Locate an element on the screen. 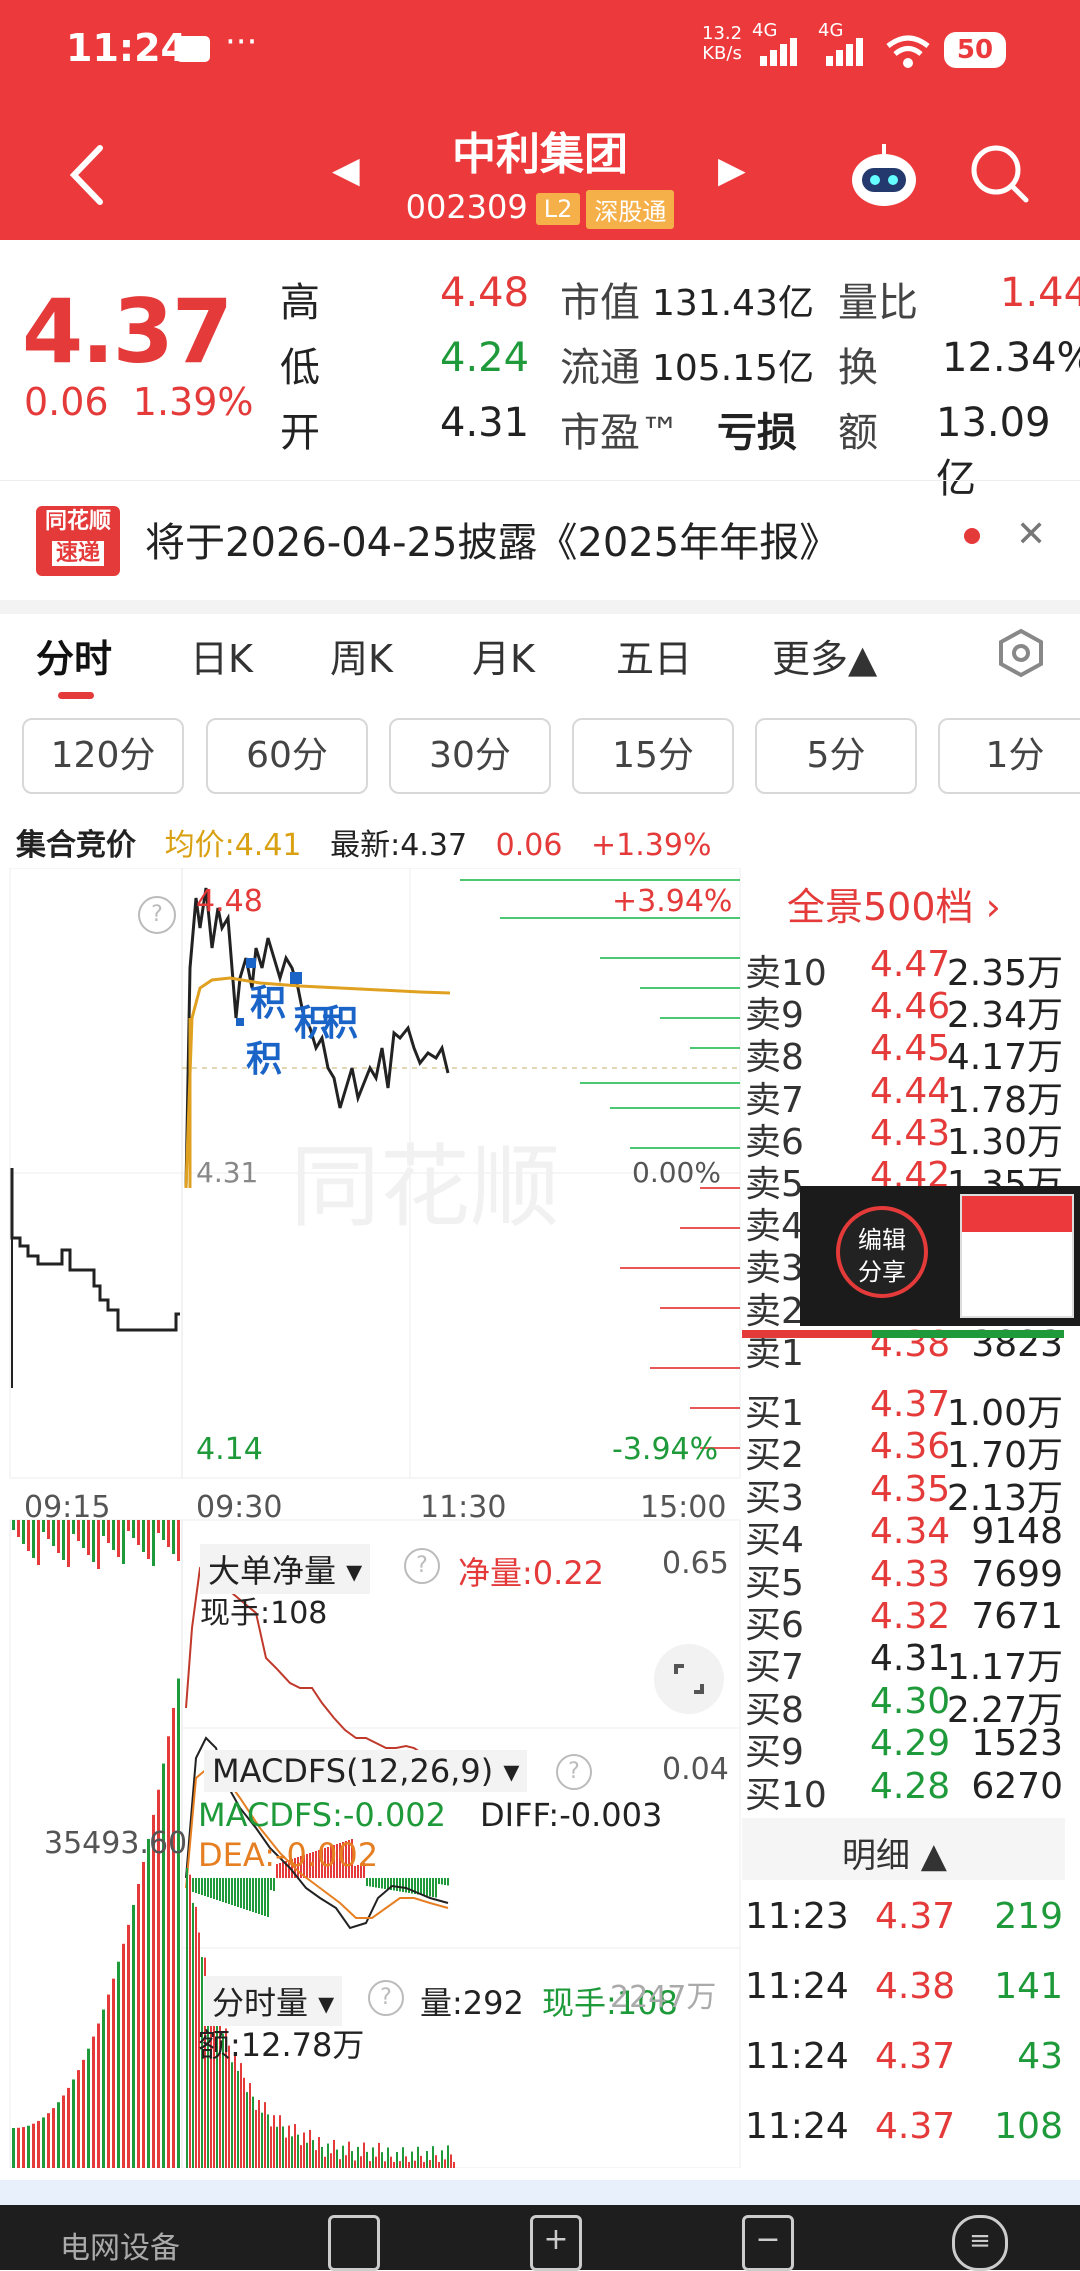 This screenshot has width=1080, height=2271. bid-row: 买1 4.37 1.00万 is located at coordinates (905, 1409).